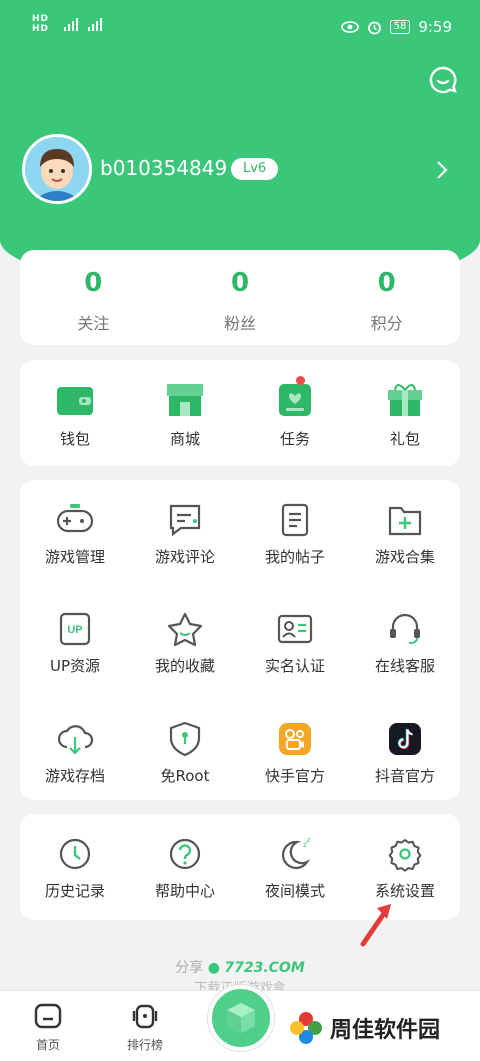 The image size is (480, 1061). I want to click on feature-label: 游戏评论, so click(184, 557).